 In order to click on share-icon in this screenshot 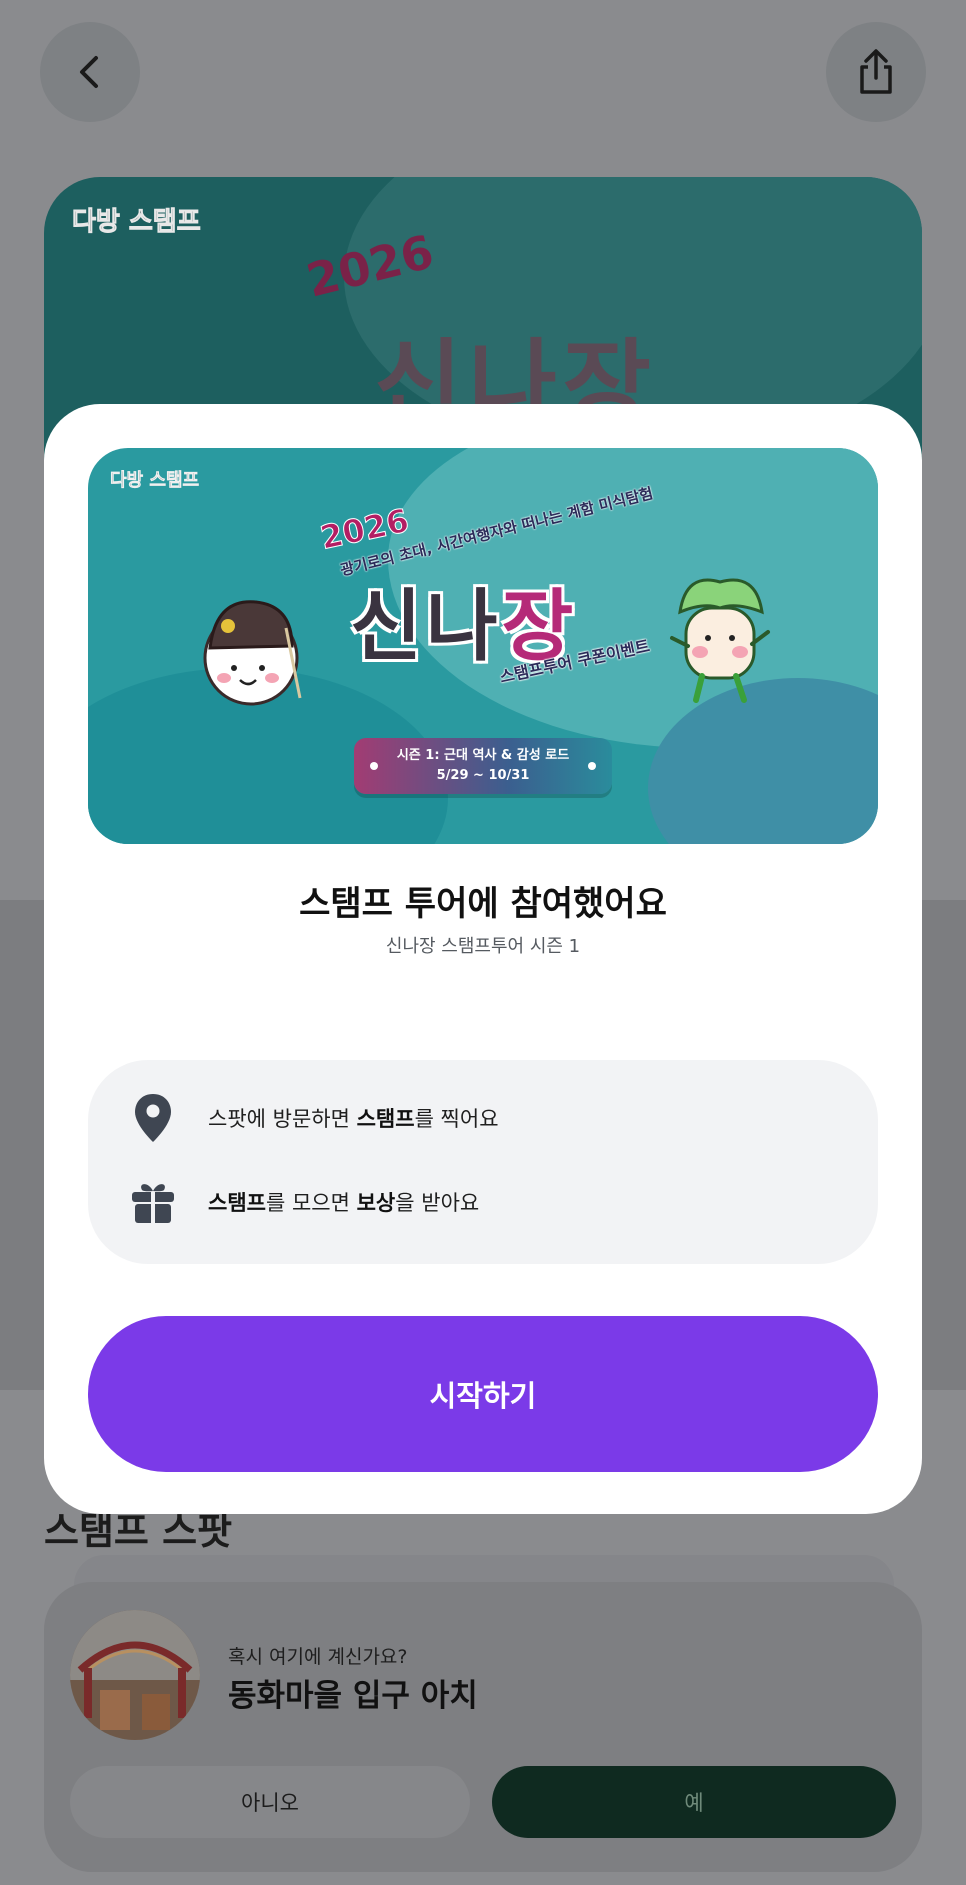, I will do `click(876, 71)`.